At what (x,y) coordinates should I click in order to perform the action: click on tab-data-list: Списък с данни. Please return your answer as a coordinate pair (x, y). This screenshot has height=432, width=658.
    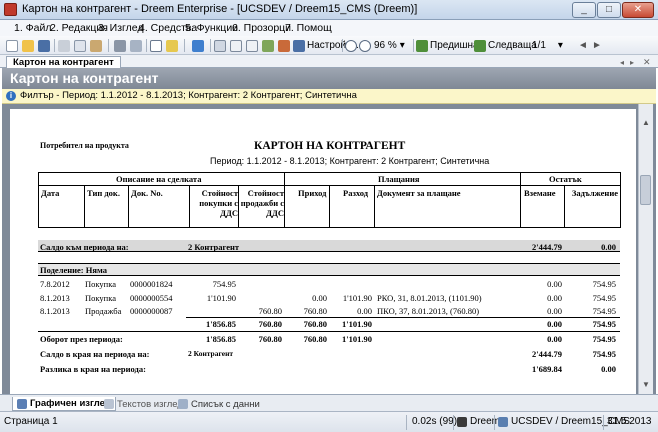
    Looking at the image, I should click on (219, 404).